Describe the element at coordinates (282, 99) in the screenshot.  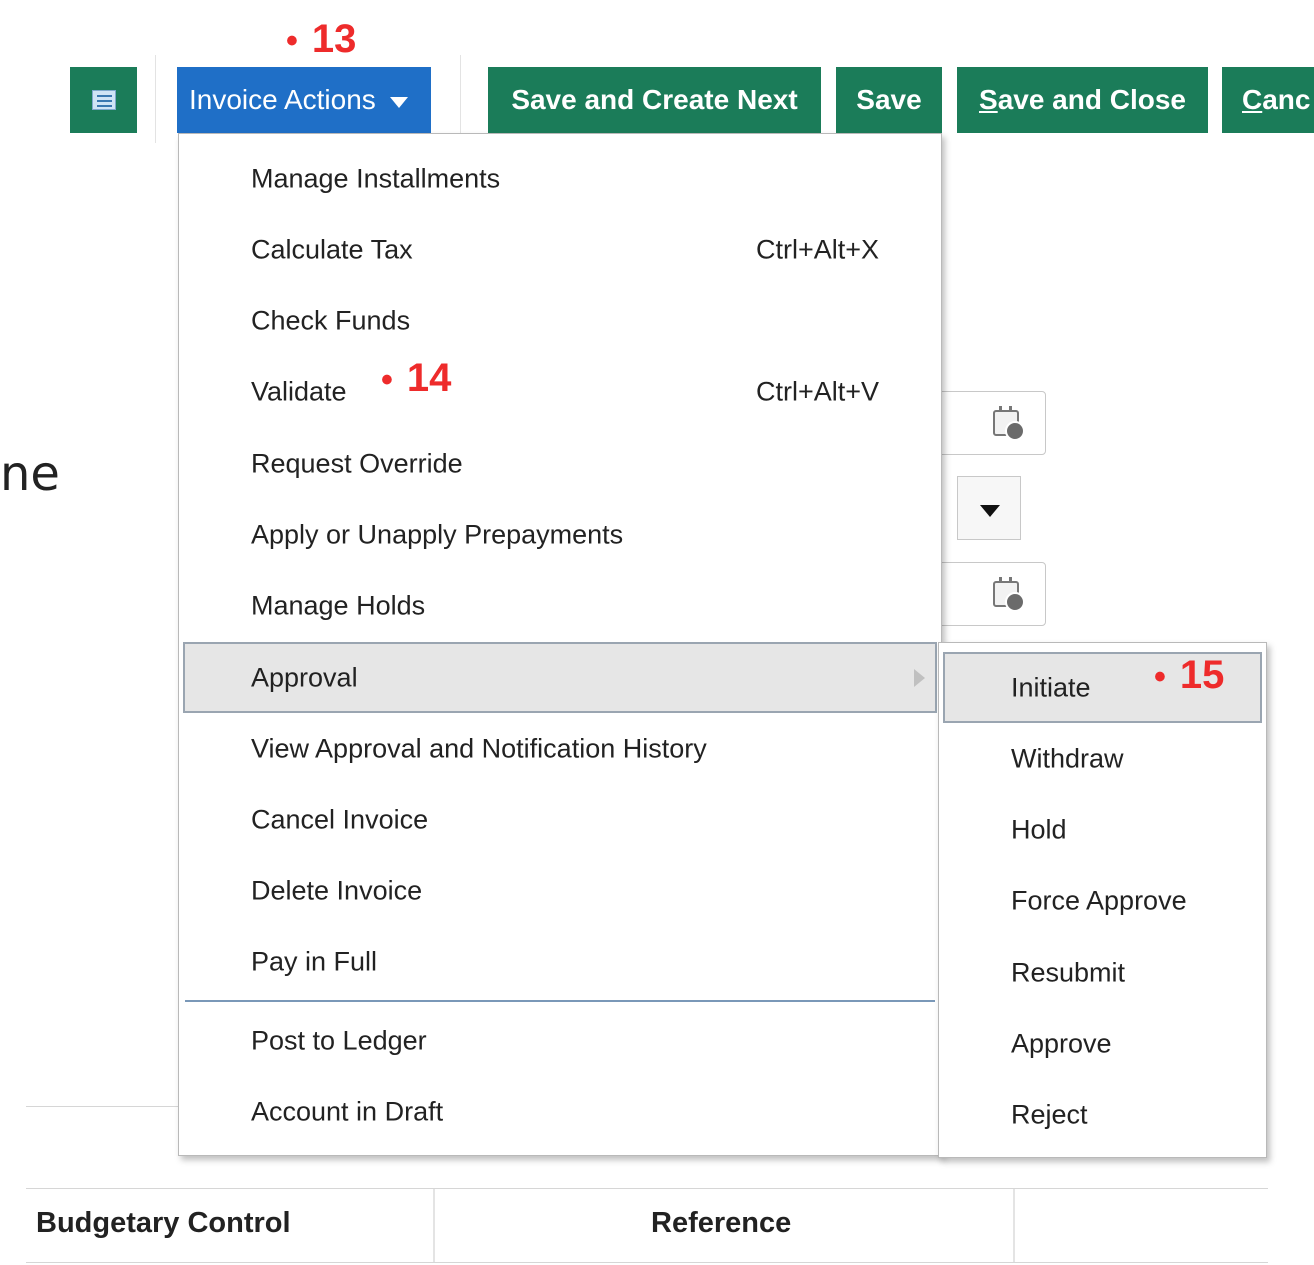
I see `invoice-actions-label: Invoice Actions` at that location.